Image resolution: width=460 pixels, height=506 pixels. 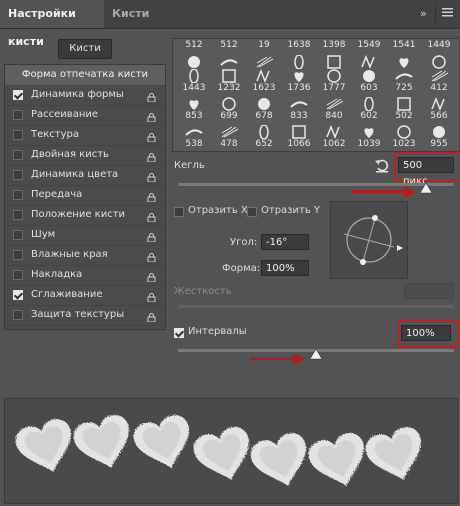 I want to click on brush-tip-size: 19, so click(x=264, y=45).